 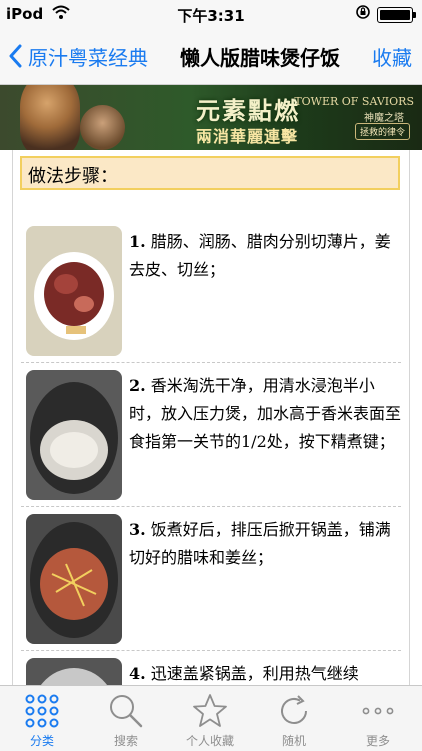 I want to click on status-bar: iPod 下午3:31, so click(x=211, y=14).